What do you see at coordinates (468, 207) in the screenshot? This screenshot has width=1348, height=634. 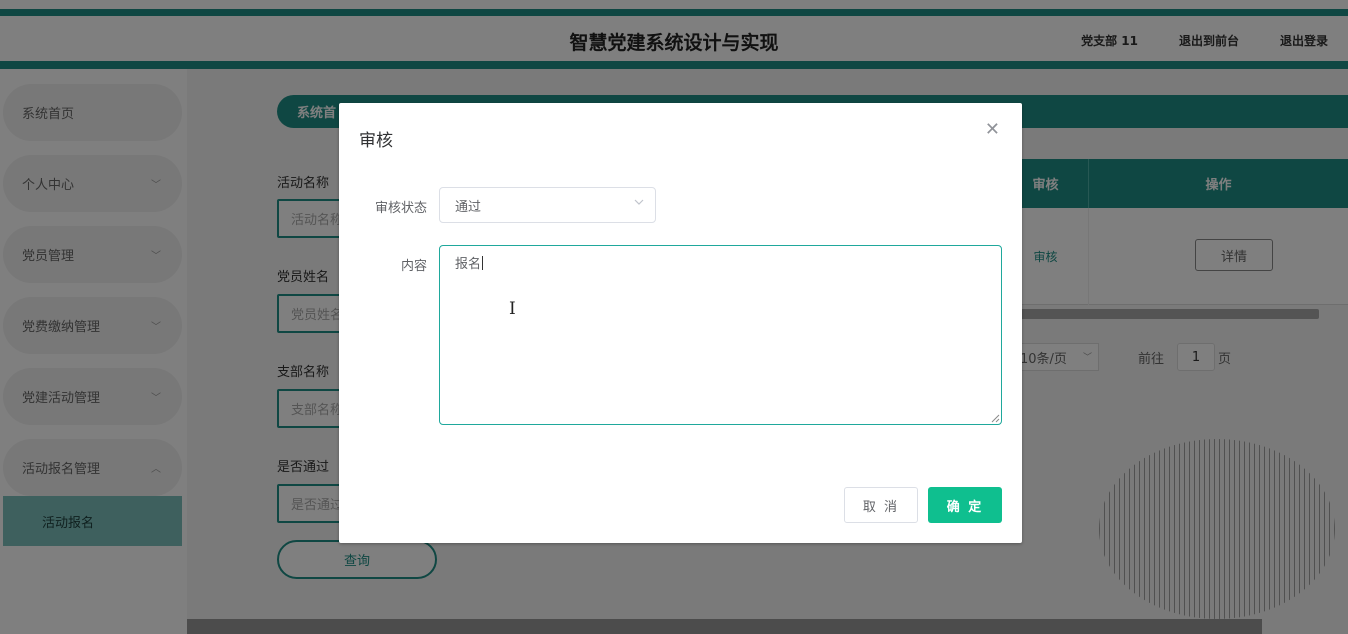 I see `audit-status-value: 通过` at bounding box center [468, 207].